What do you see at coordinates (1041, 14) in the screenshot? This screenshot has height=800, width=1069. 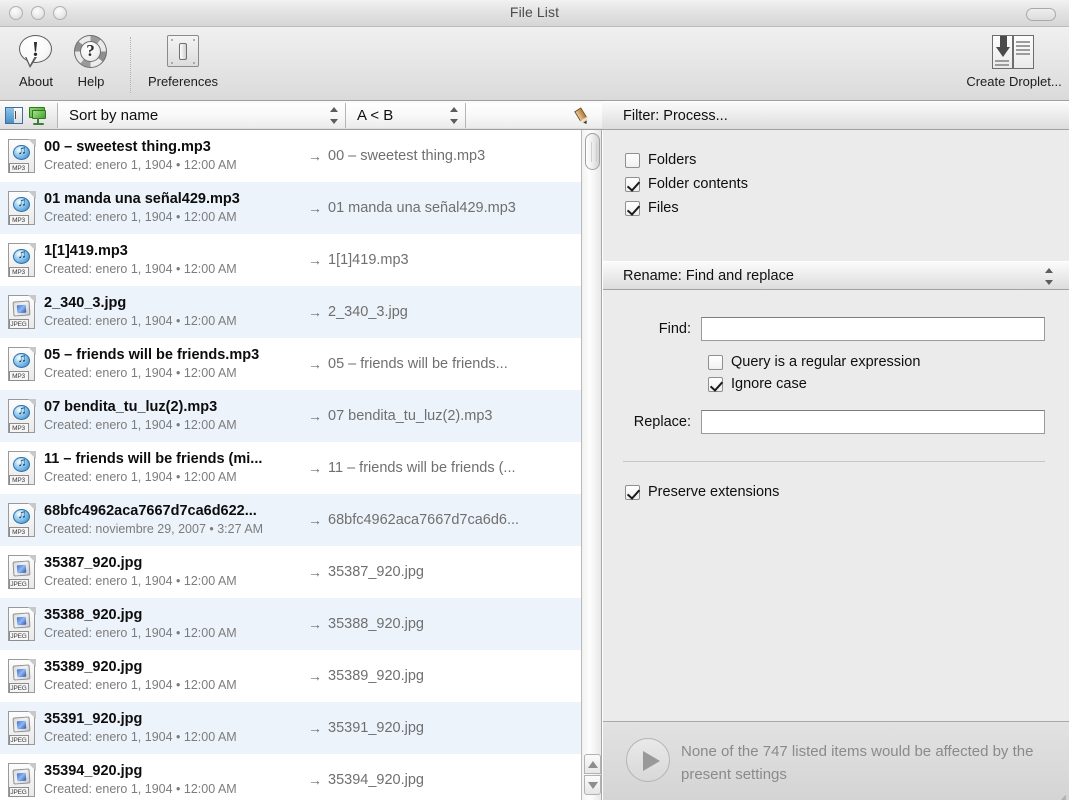 I see `toolbar-toggle-button` at bounding box center [1041, 14].